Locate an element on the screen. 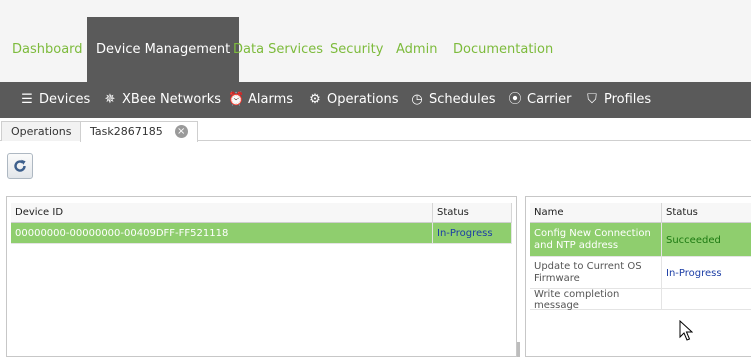  tab-task: Task2867185 × is located at coordinates (139, 131).